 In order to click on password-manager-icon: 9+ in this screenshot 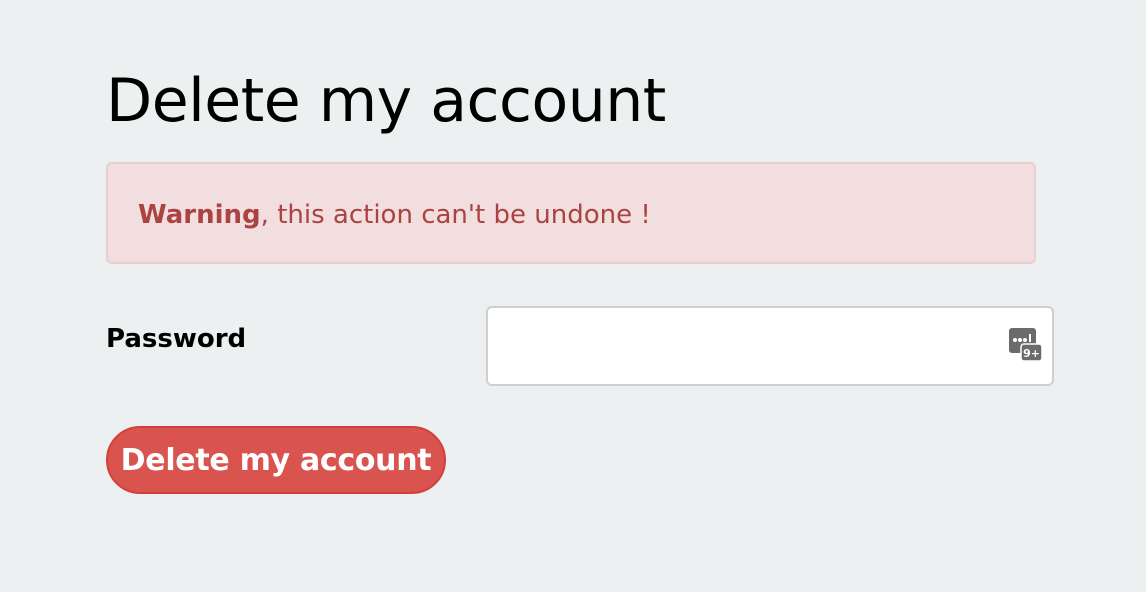, I will do `click(1026, 345)`.